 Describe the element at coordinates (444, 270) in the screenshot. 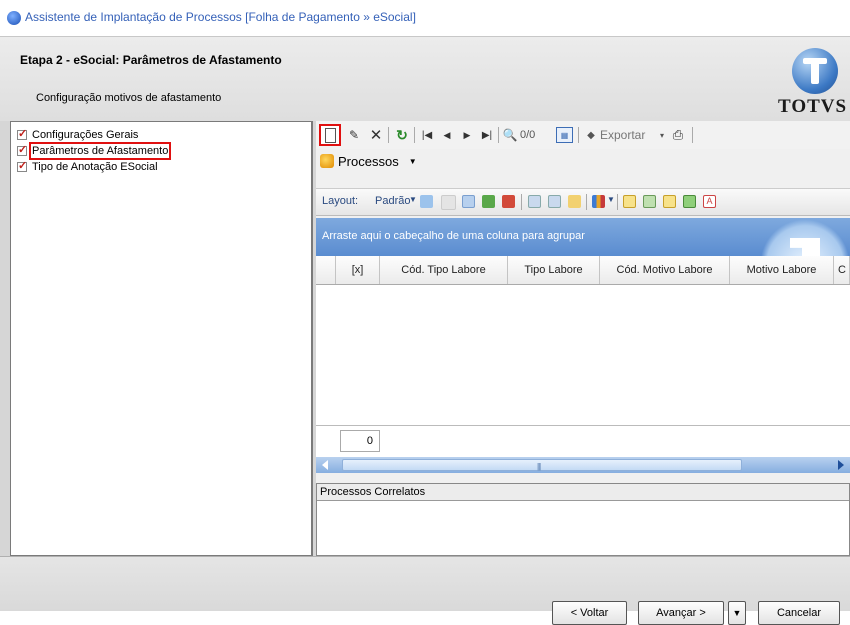

I see `column-header-cod-tipo-labore: Cód. Tipo Labore` at that location.